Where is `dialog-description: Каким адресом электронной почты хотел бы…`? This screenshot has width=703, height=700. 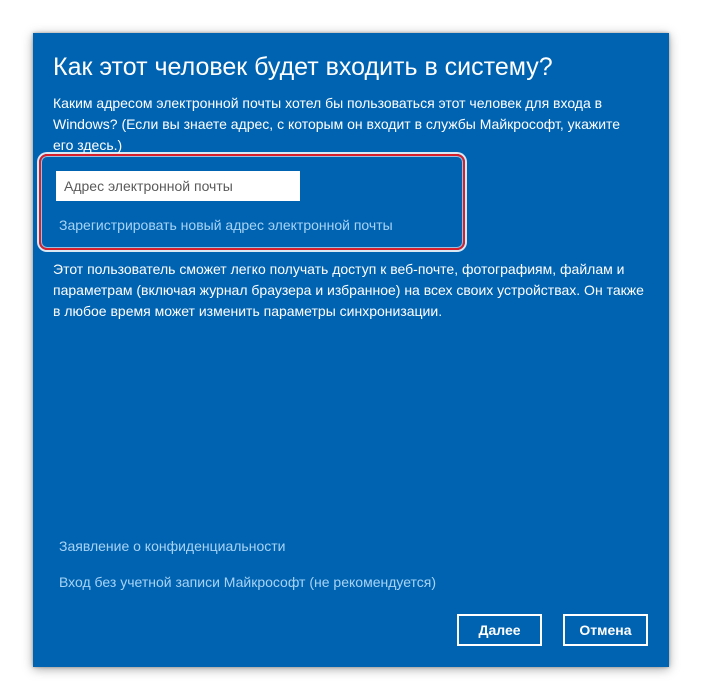 dialog-description: Каким адресом электронной почты хотел бы… is located at coordinates (337, 124).